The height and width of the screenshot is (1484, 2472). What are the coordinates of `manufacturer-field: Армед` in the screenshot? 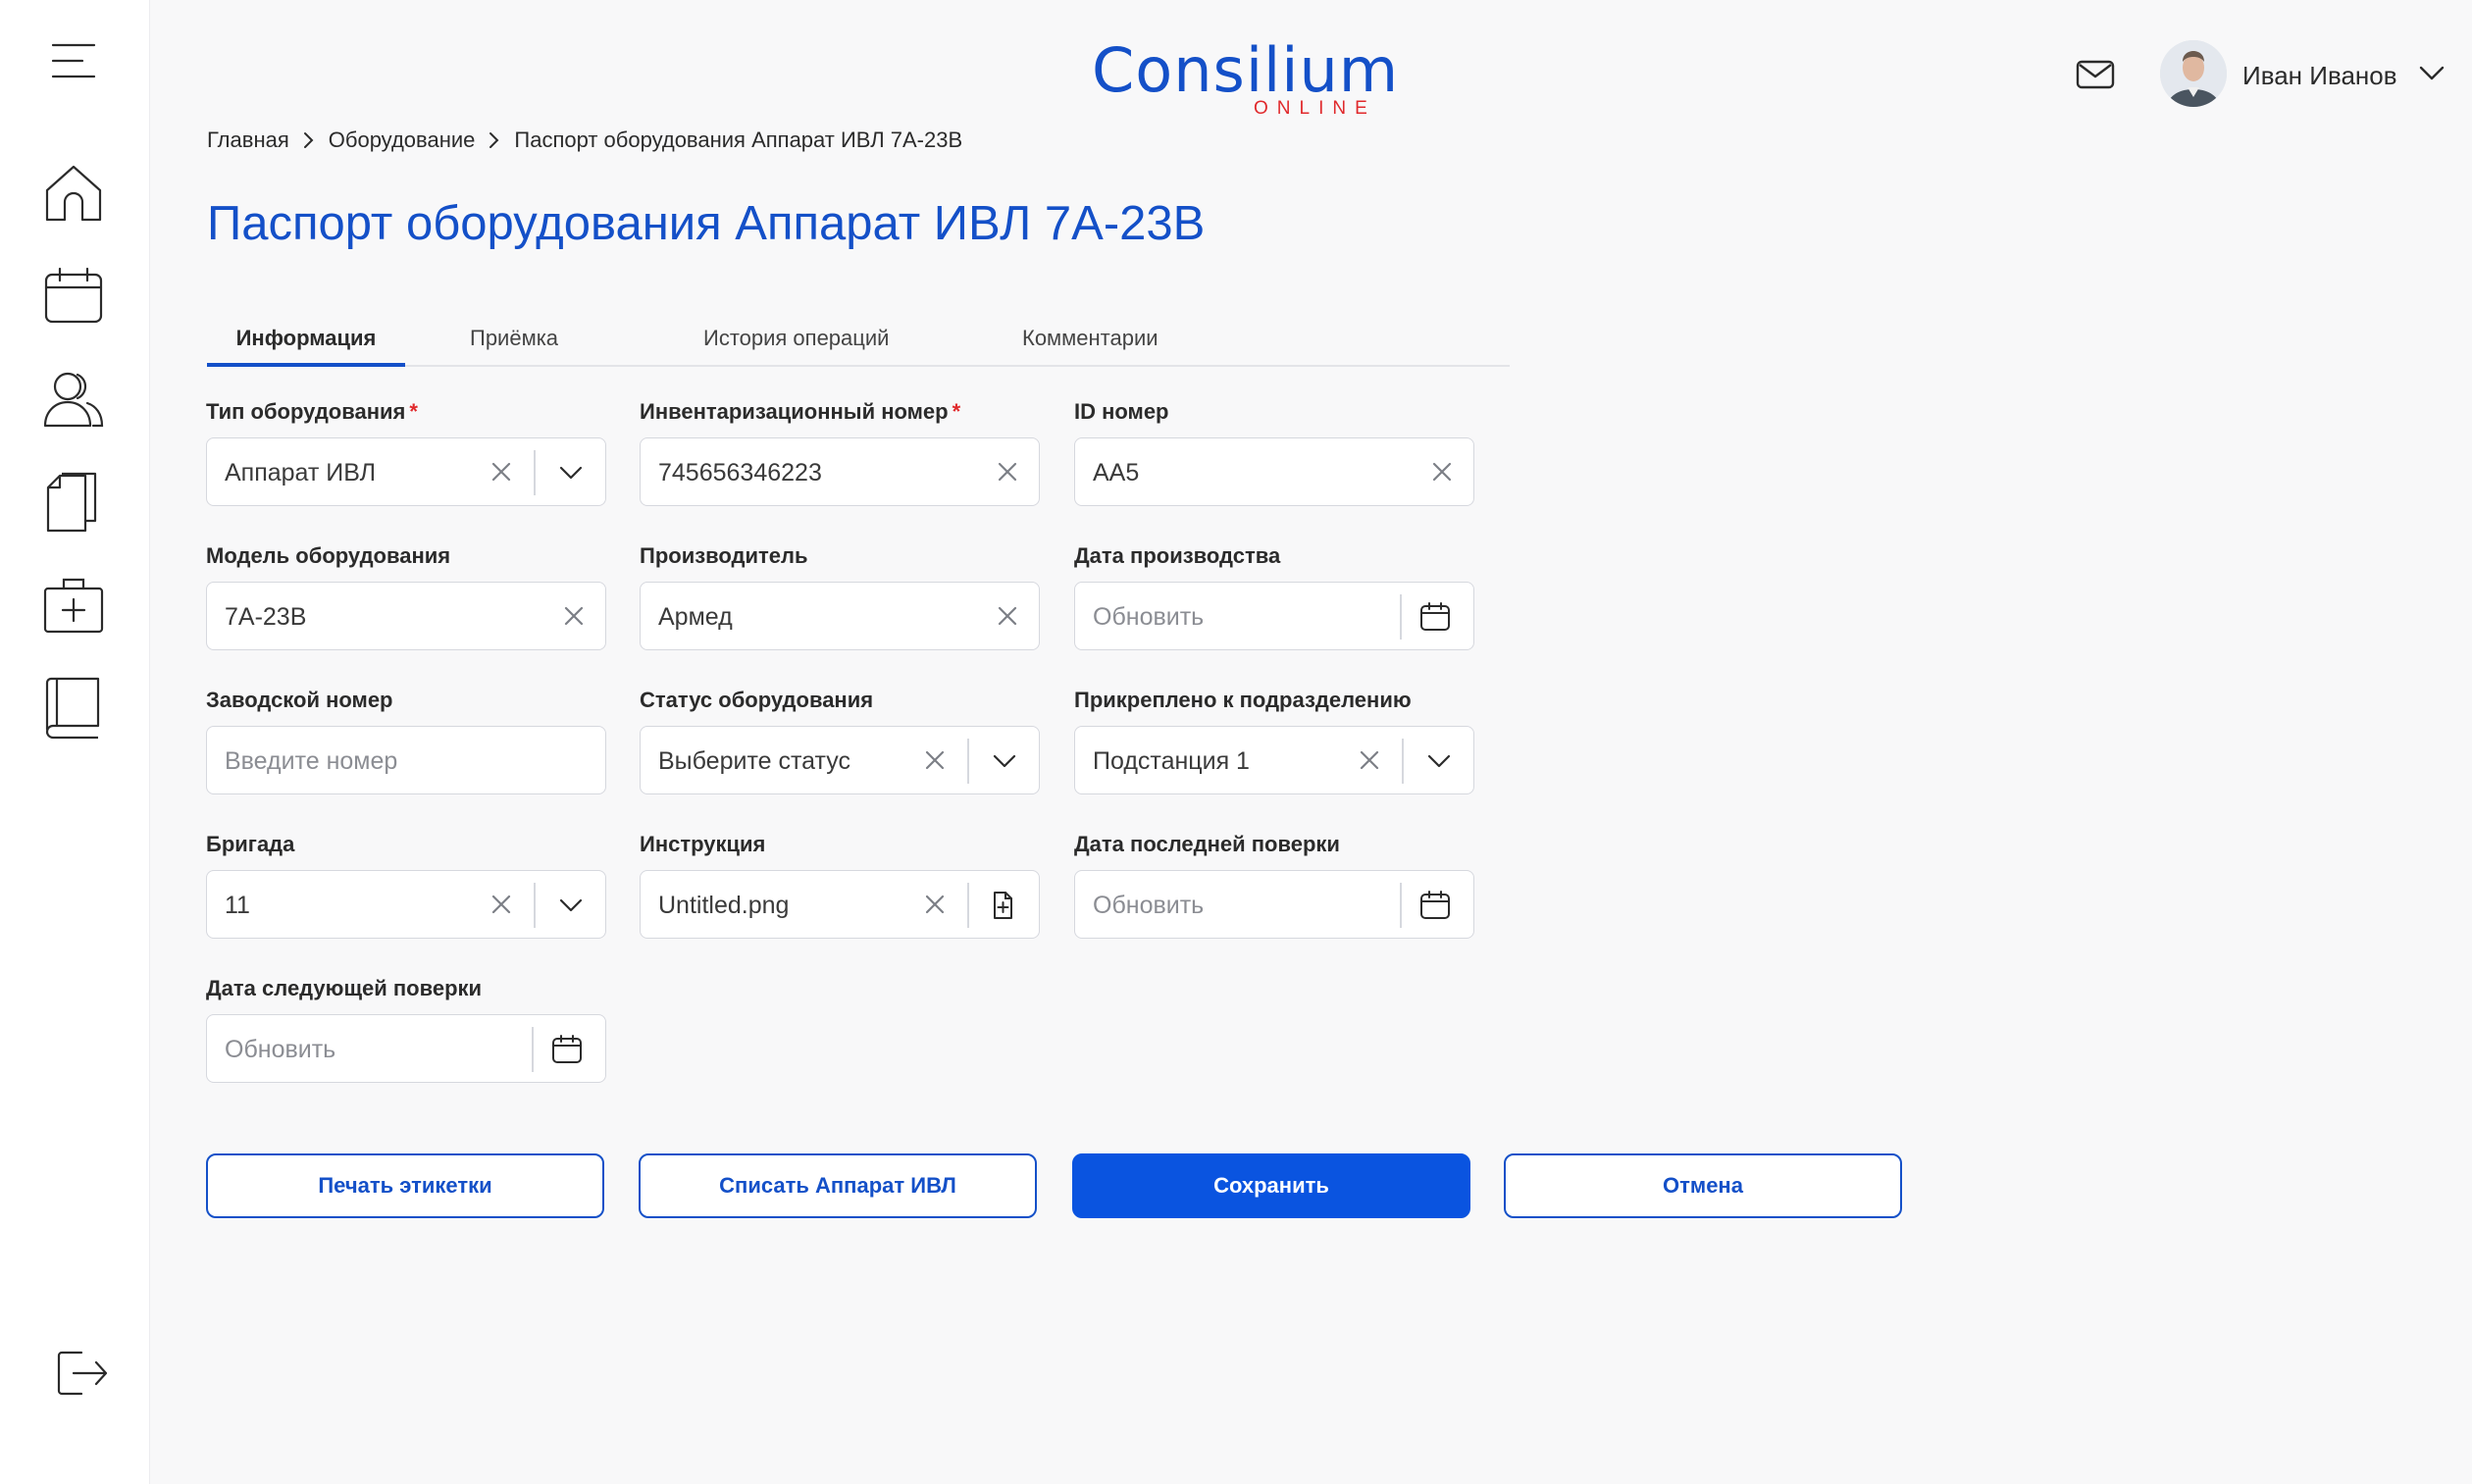 It's located at (840, 616).